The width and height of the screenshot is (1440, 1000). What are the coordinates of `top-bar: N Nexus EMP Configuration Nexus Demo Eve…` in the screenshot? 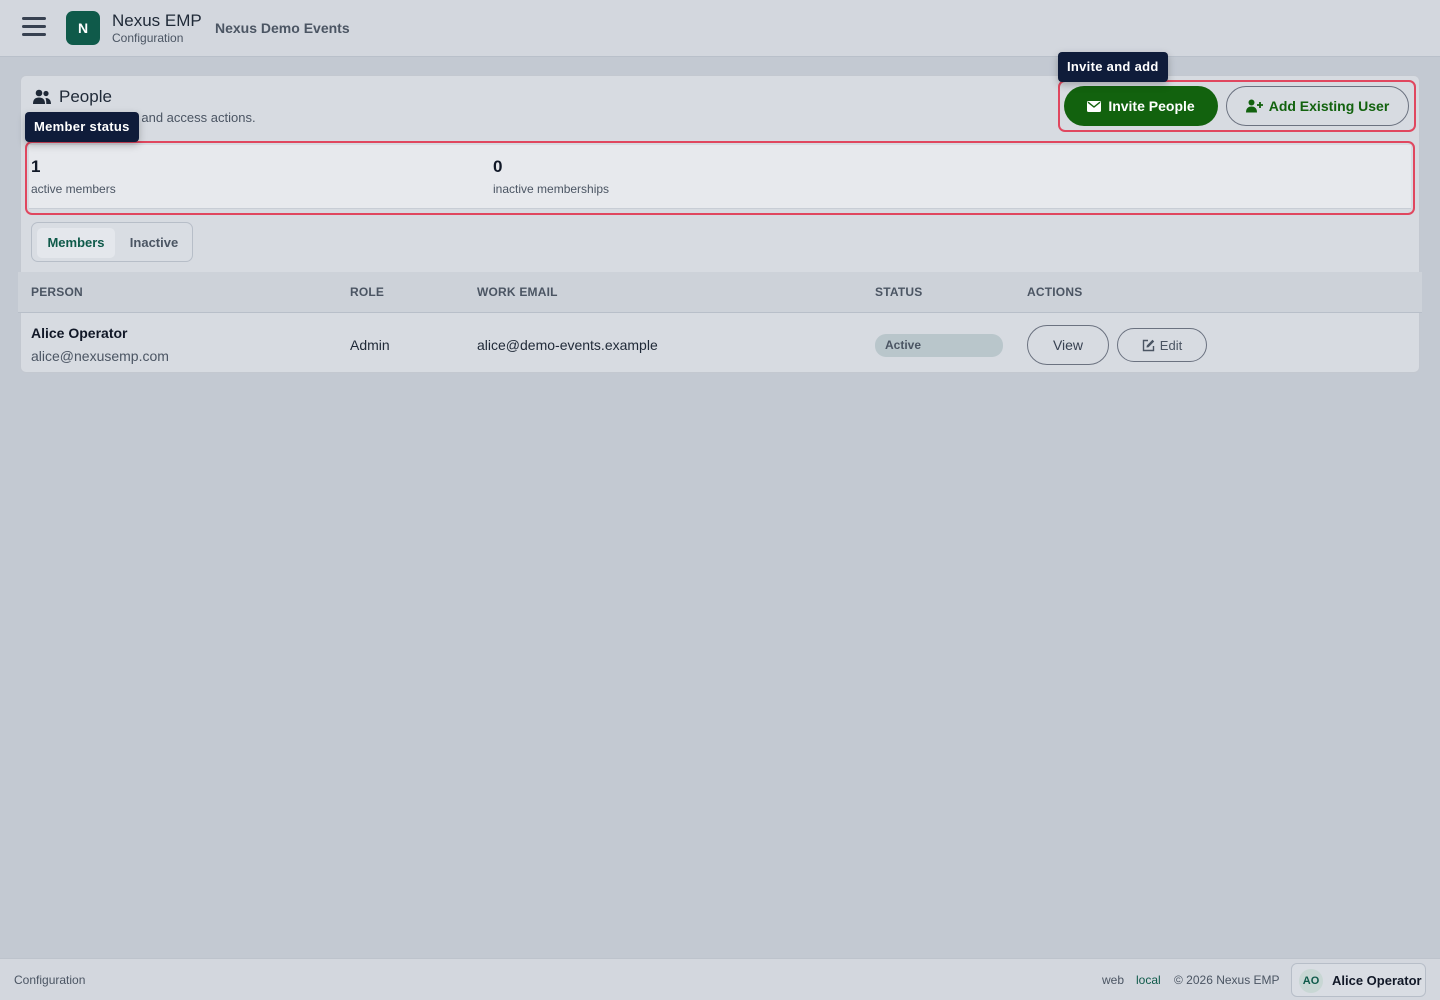 It's located at (720, 28).